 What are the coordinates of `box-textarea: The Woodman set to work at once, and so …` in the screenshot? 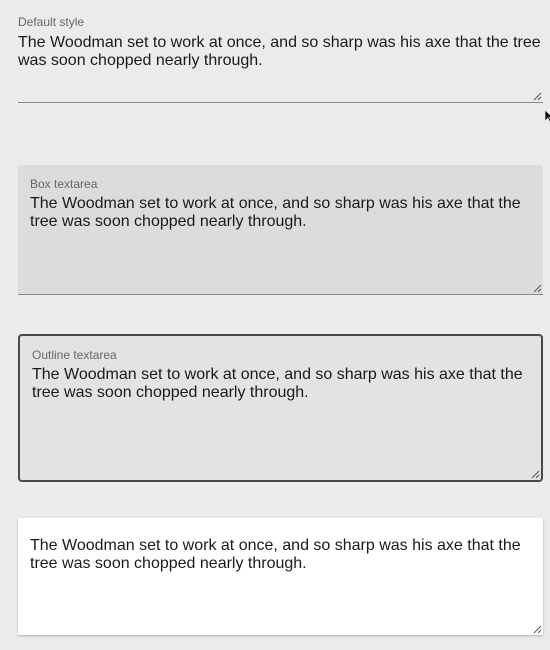 It's located at (280, 225).